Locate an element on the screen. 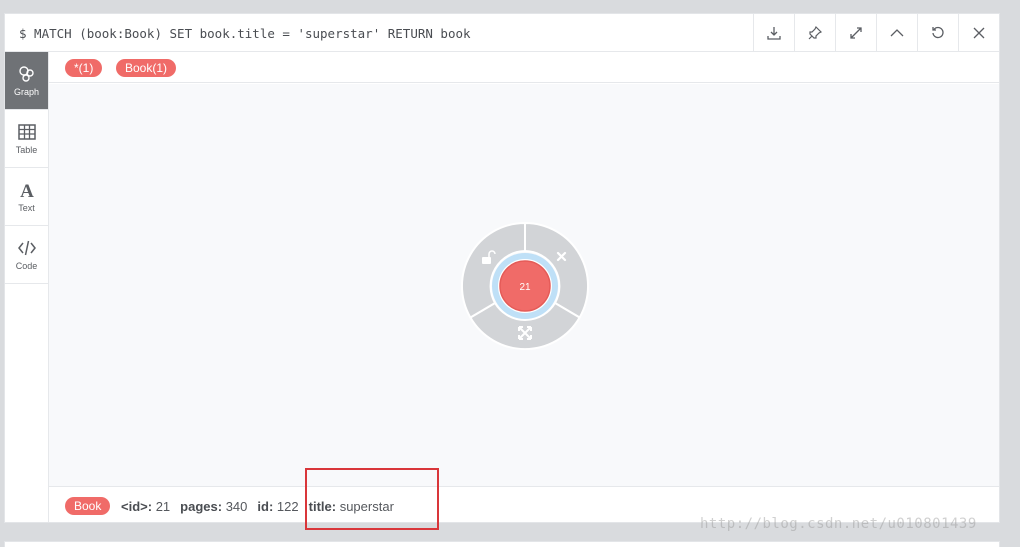  header-toolbar is located at coordinates (876, 33).